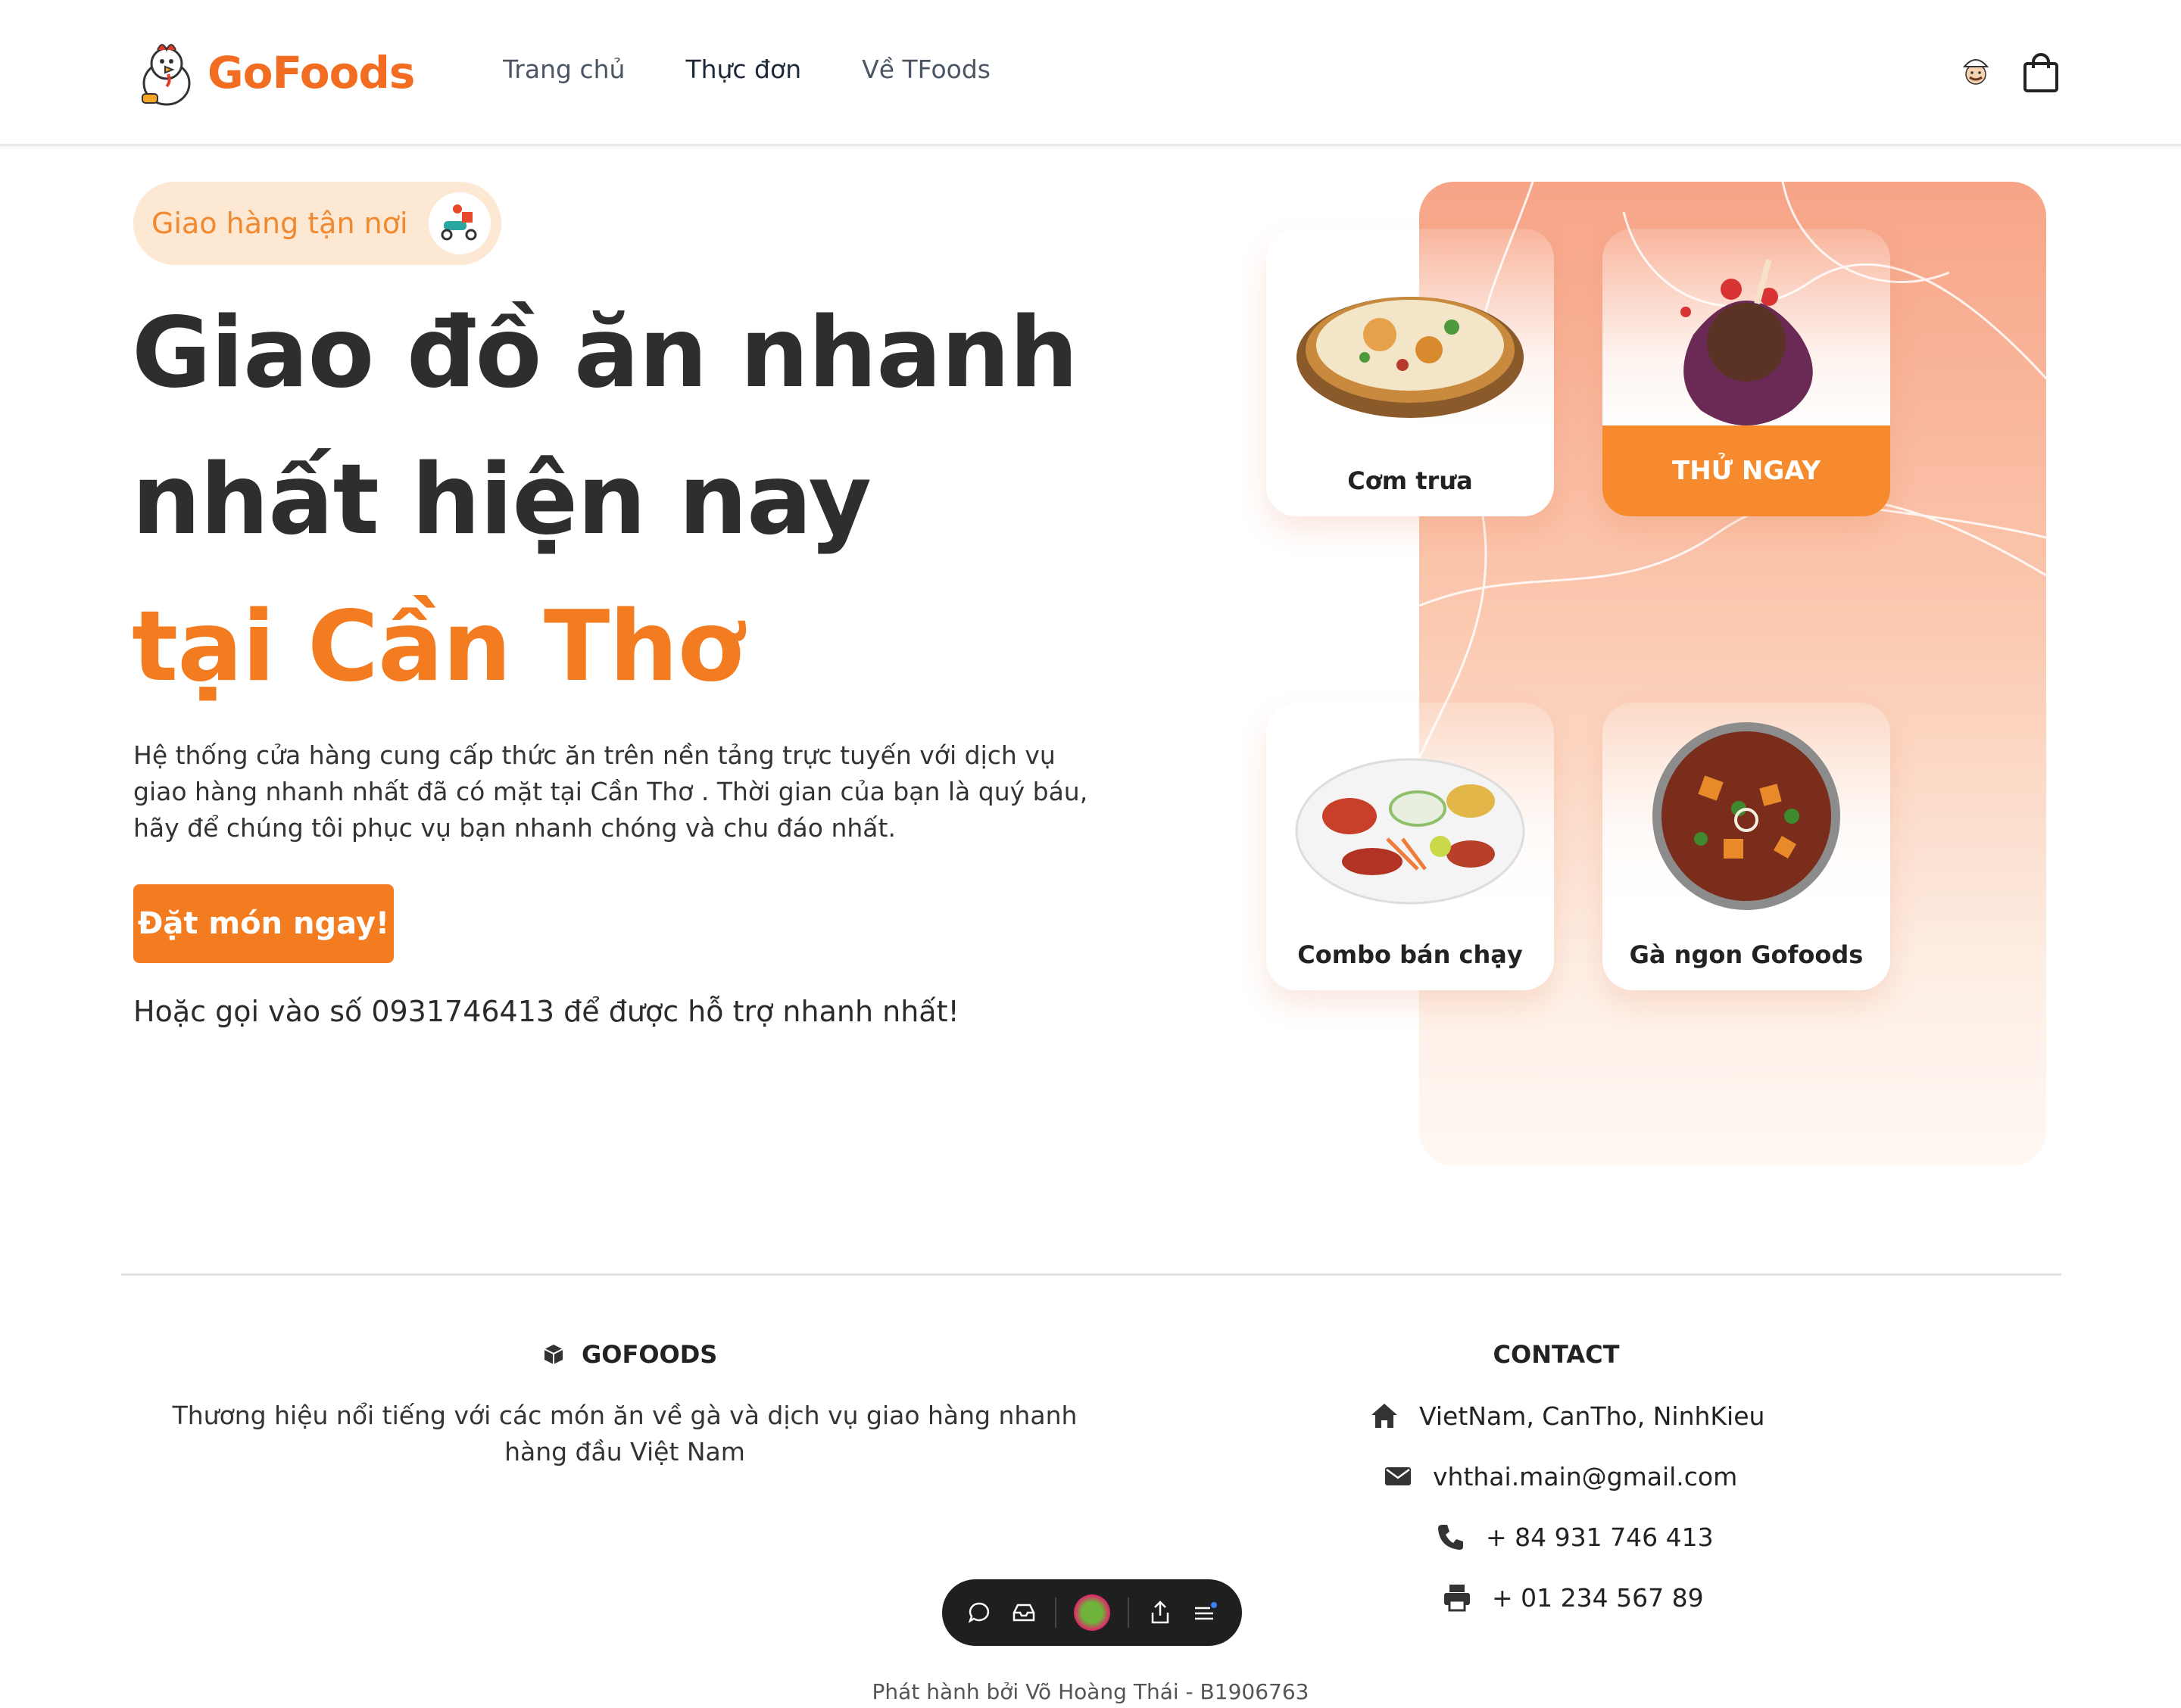 The height and width of the screenshot is (1708, 2181). What do you see at coordinates (2041, 72) in the screenshot?
I see `shopping-bag-icon` at bounding box center [2041, 72].